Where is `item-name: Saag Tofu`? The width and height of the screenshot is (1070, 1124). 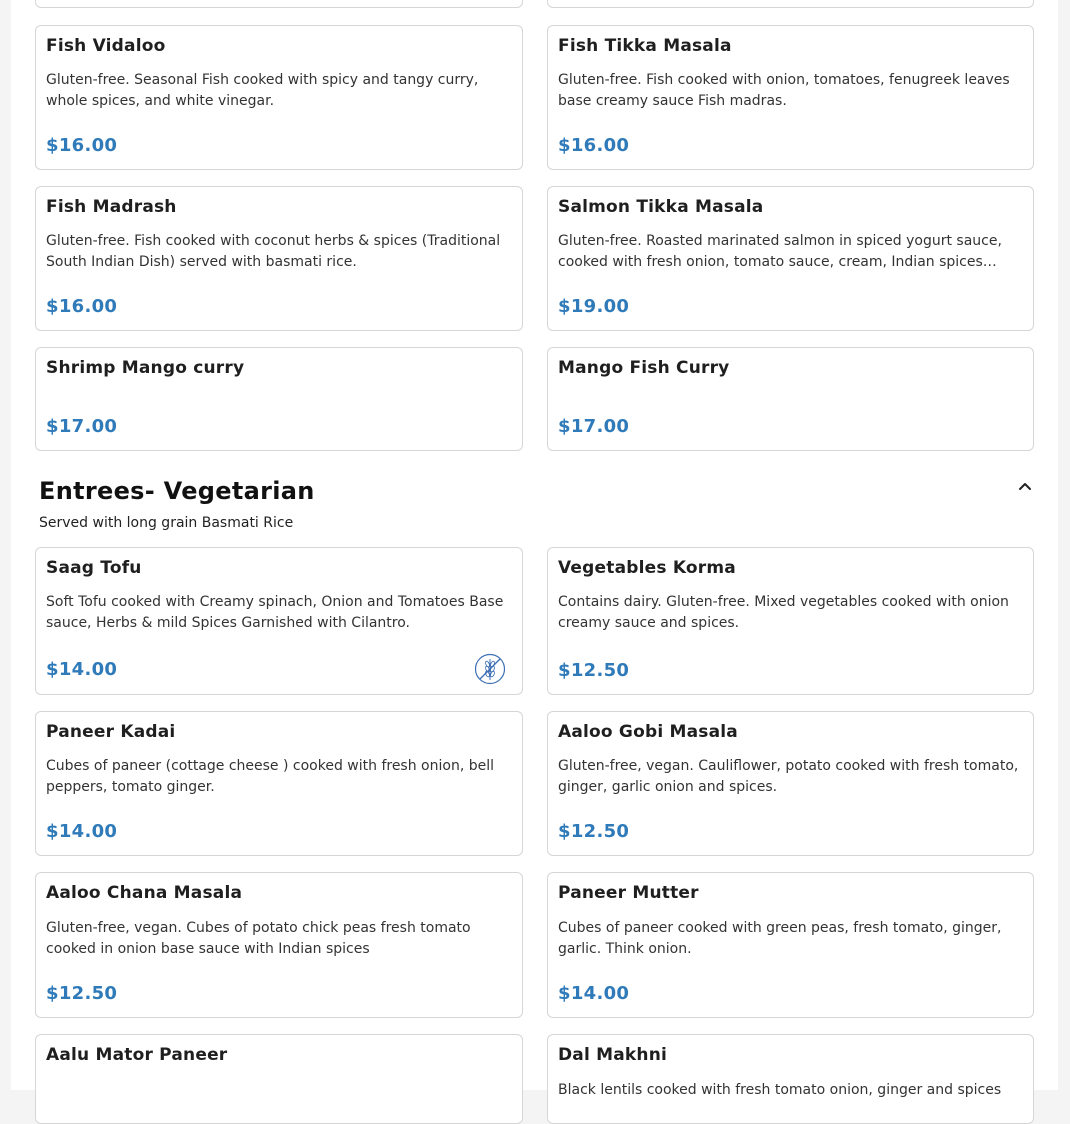
item-name: Saag Tofu is located at coordinates (94, 568).